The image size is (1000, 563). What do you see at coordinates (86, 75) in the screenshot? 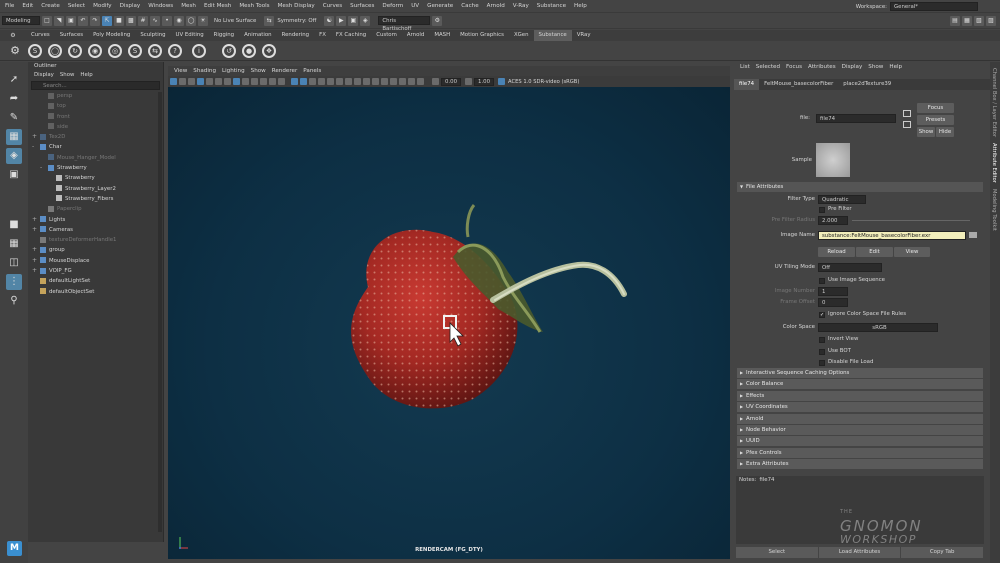
I see `outliner-menu-help: Help` at bounding box center [86, 75].